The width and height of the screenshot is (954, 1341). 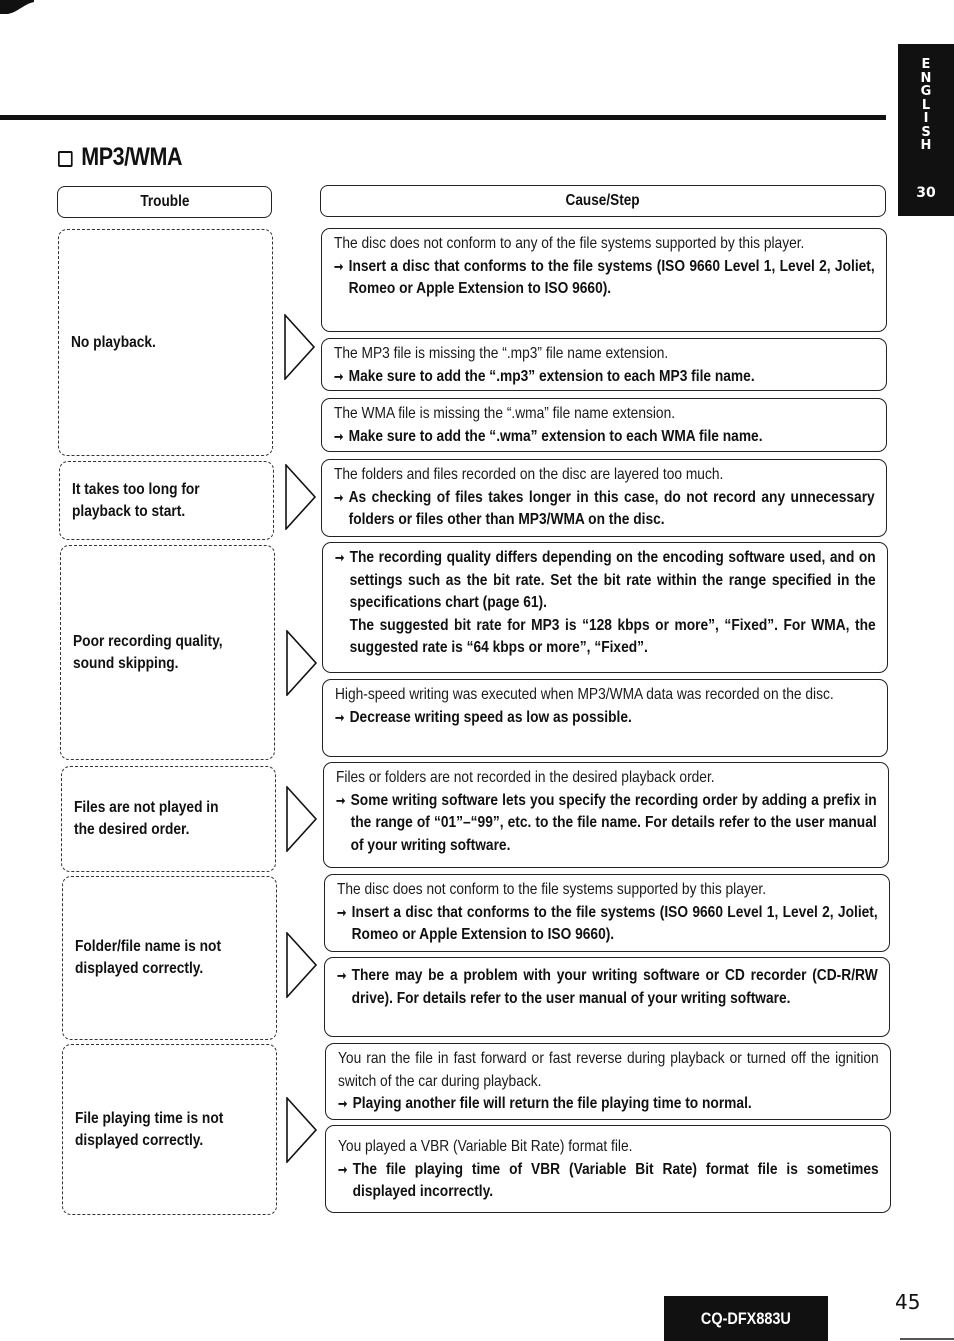 What do you see at coordinates (908, 1302) in the screenshot?
I see `page-number: 45` at bounding box center [908, 1302].